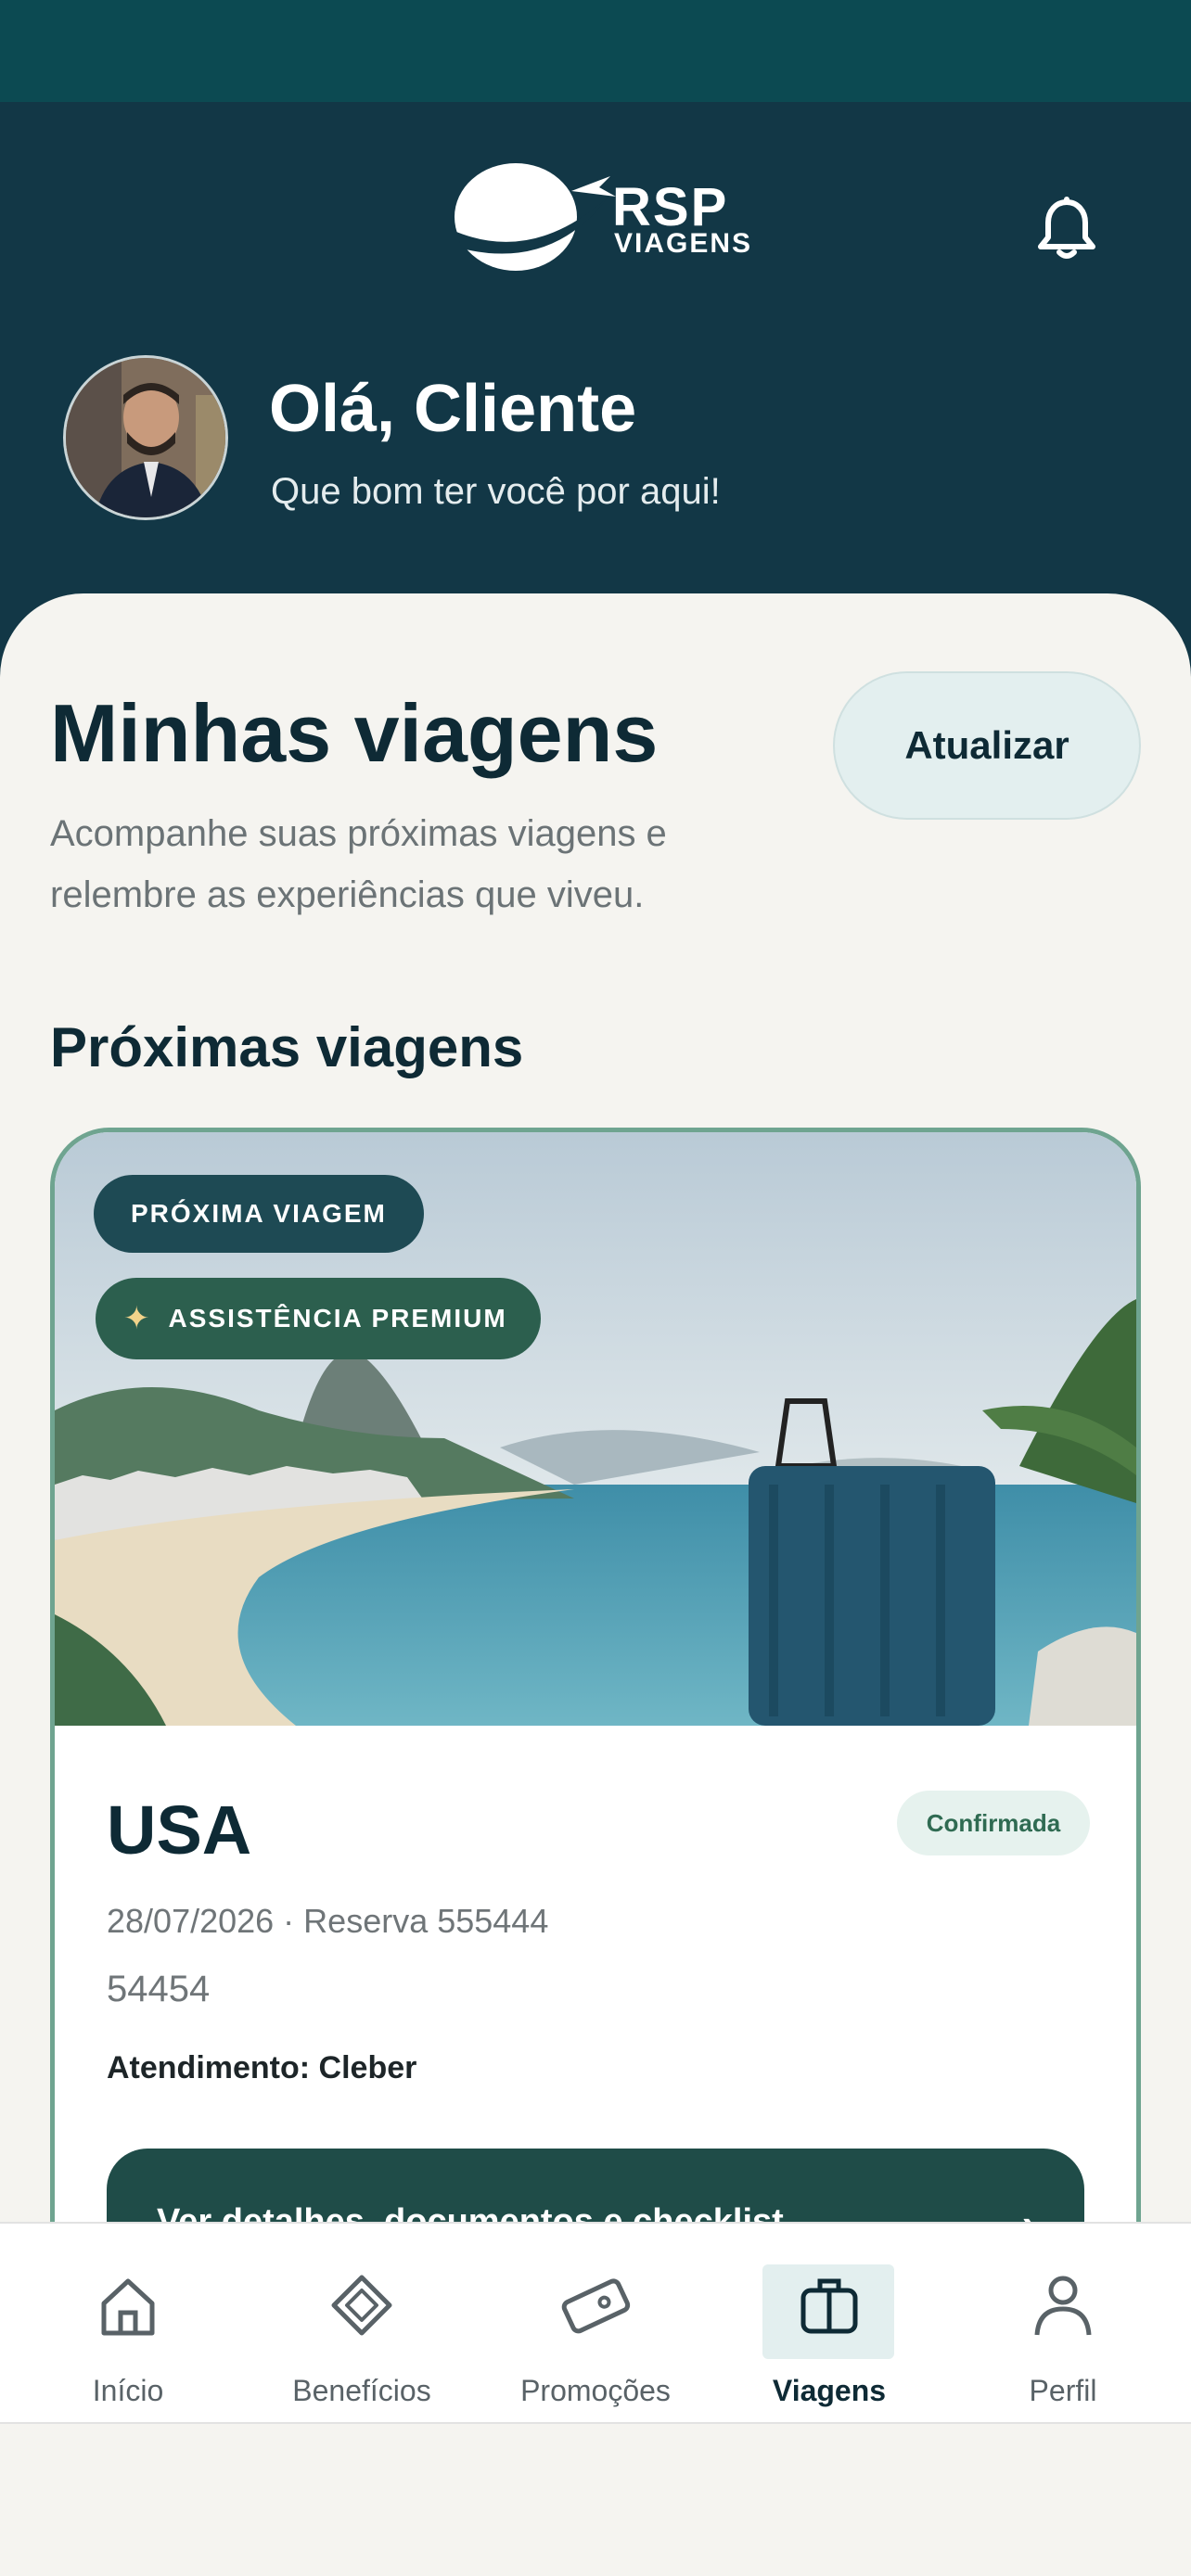 This screenshot has width=1191, height=2576. Describe the element at coordinates (595, 2391) in the screenshot. I see `nav-label-promocoes: Promoções` at that location.